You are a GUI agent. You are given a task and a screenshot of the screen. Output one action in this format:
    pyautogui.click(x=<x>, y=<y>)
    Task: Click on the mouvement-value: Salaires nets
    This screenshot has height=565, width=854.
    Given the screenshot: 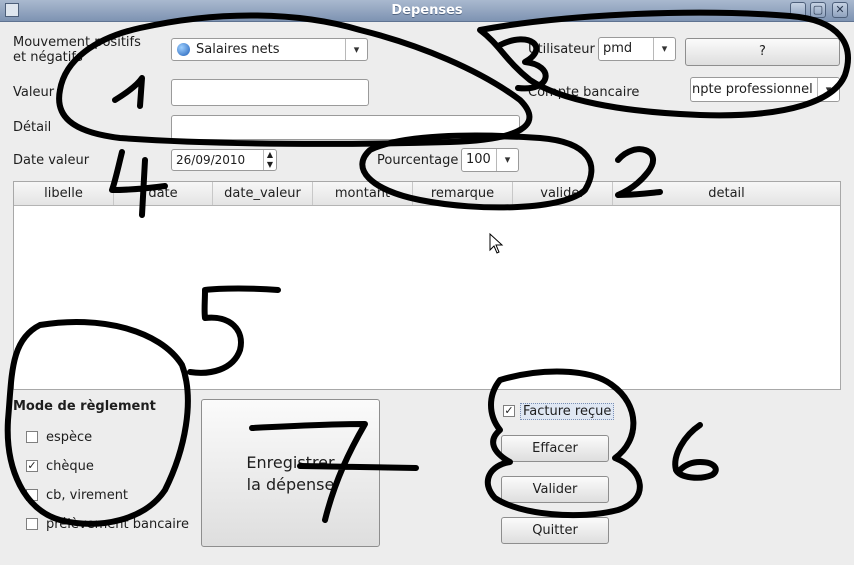 What is the action you would take?
    pyautogui.click(x=238, y=49)
    